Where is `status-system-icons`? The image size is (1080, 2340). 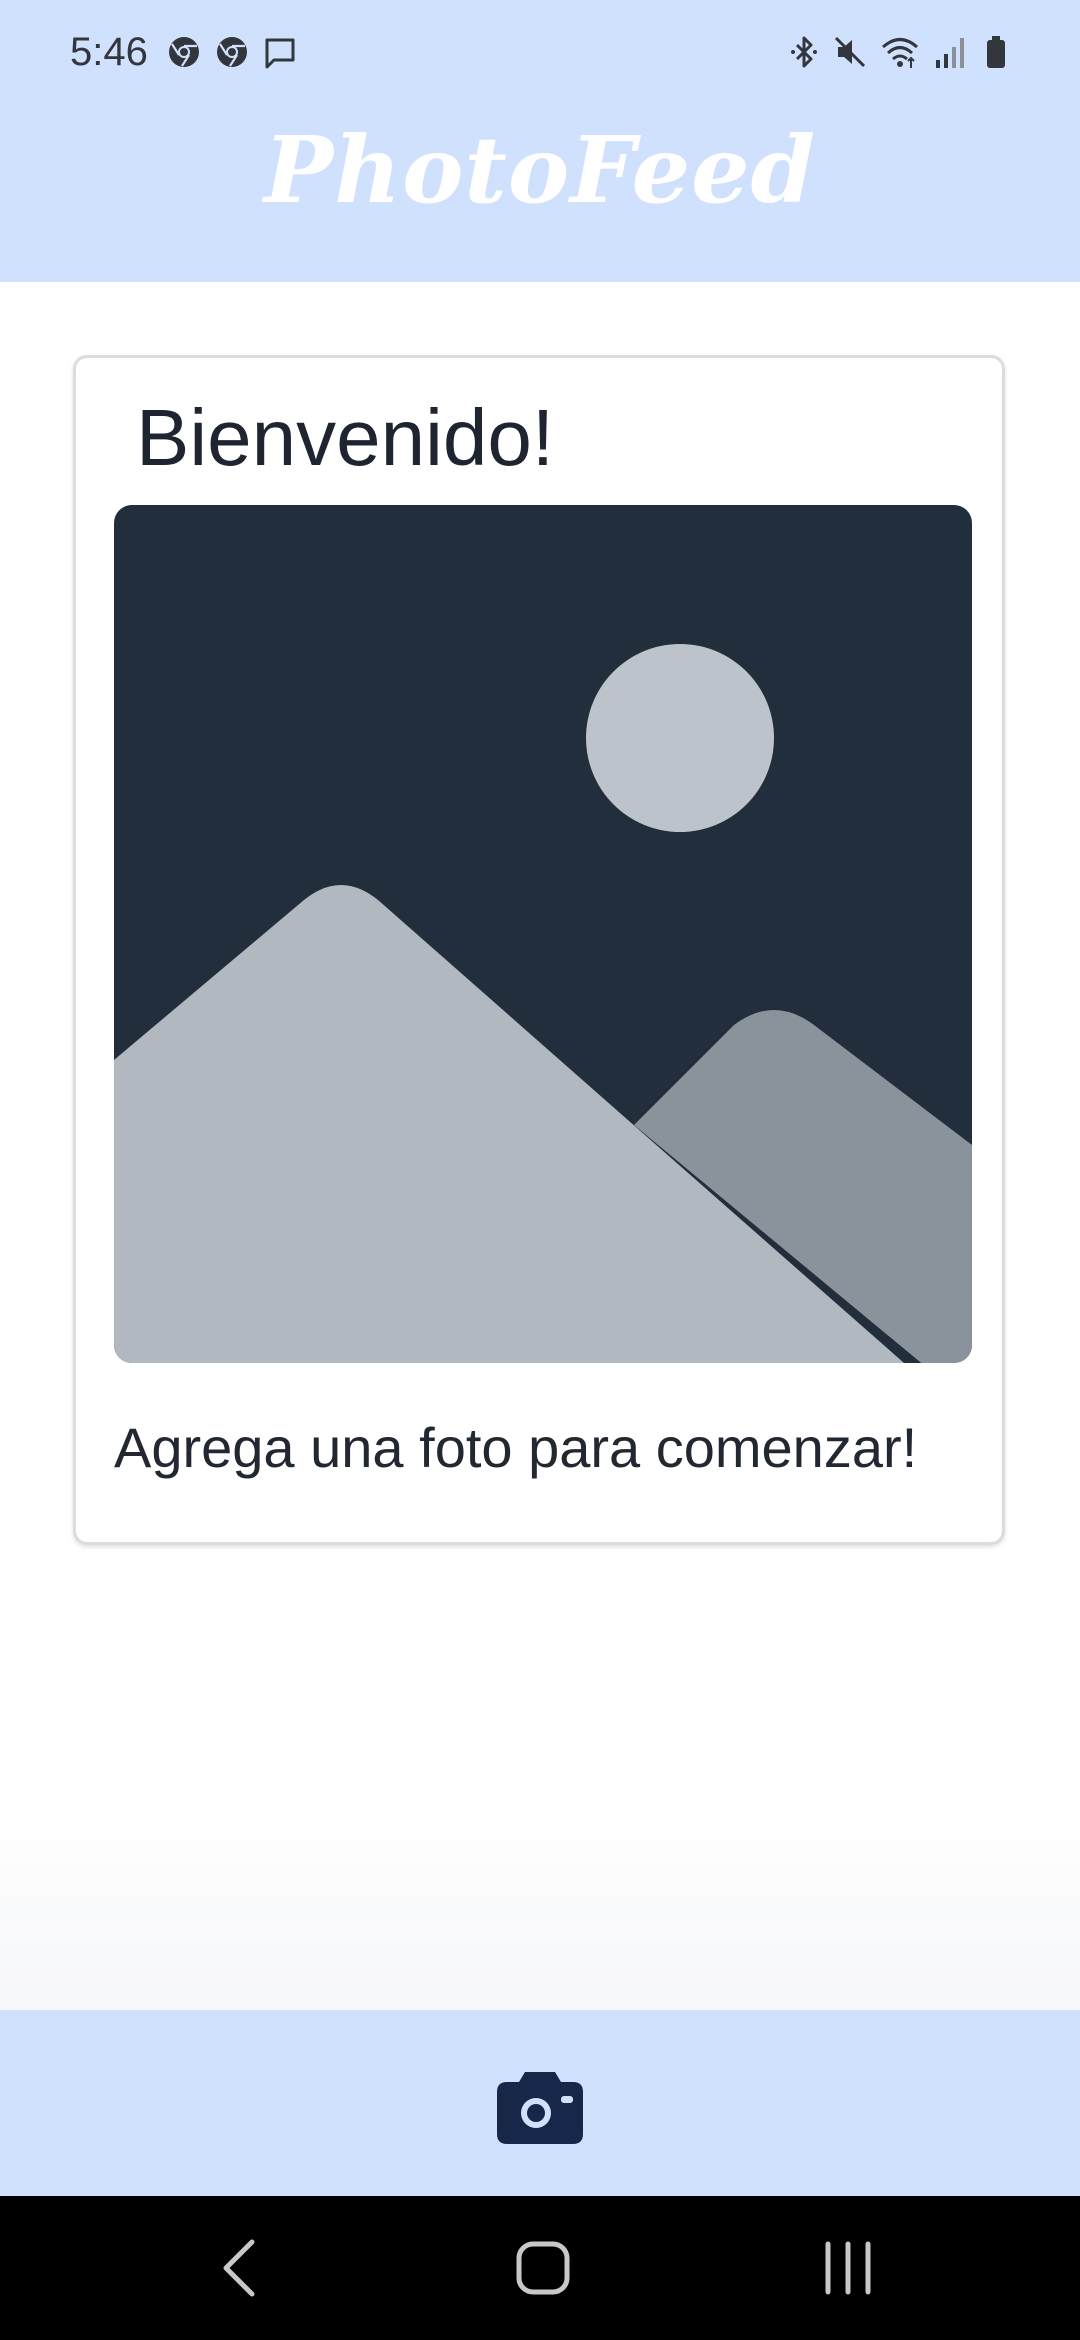
status-system-icons is located at coordinates (900, 52).